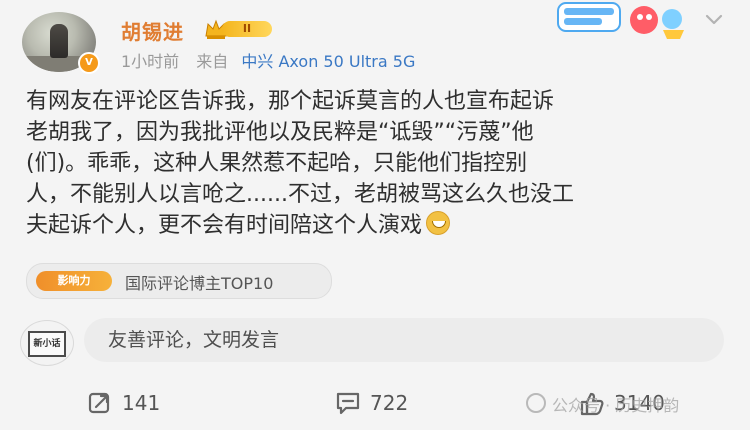 Image resolution: width=750 pixels, height=430 pixels. What do you see at coordinates (277, 163) in the screenshot?
I see `content-line: (们)。乖乖，这种人果然惹不起哈，只能他们指控别` at bounding box center [277, 163].